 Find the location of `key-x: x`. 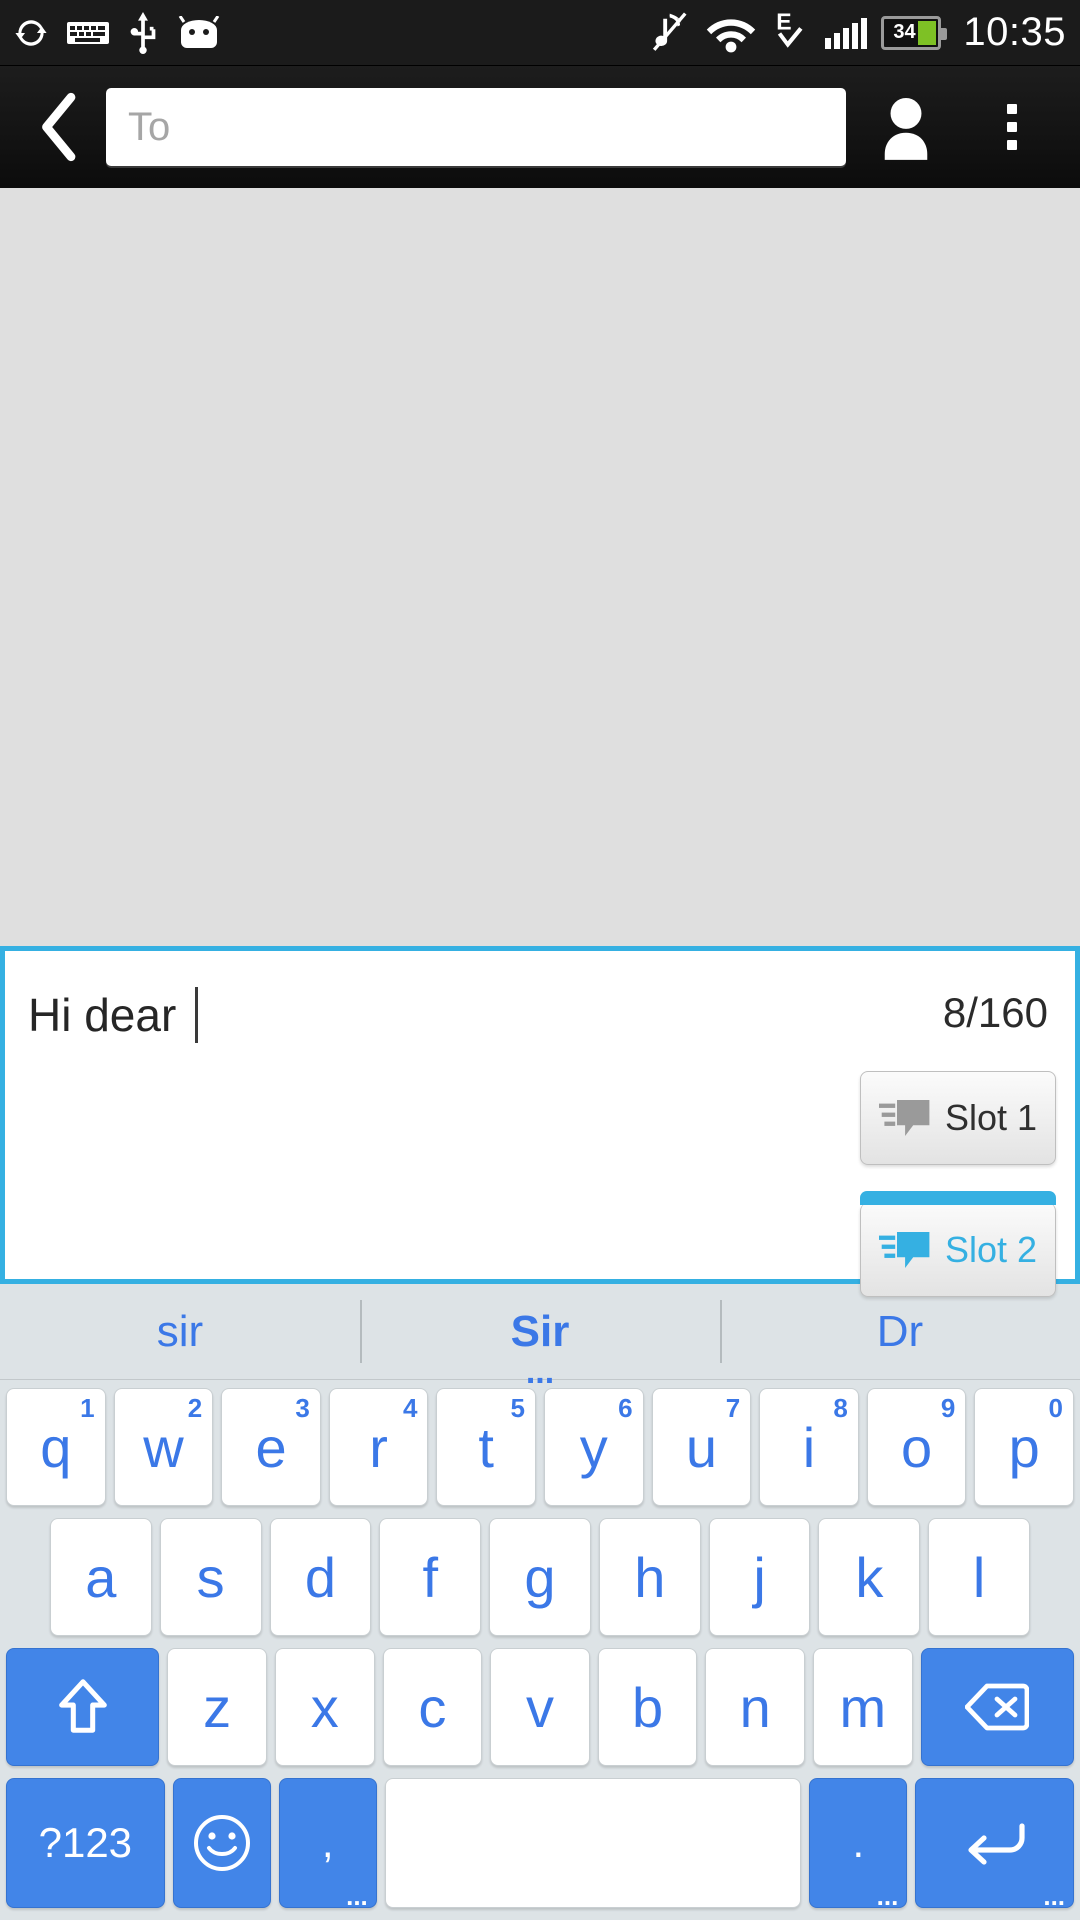

key-x: x is located at coordinates (324, 1707).